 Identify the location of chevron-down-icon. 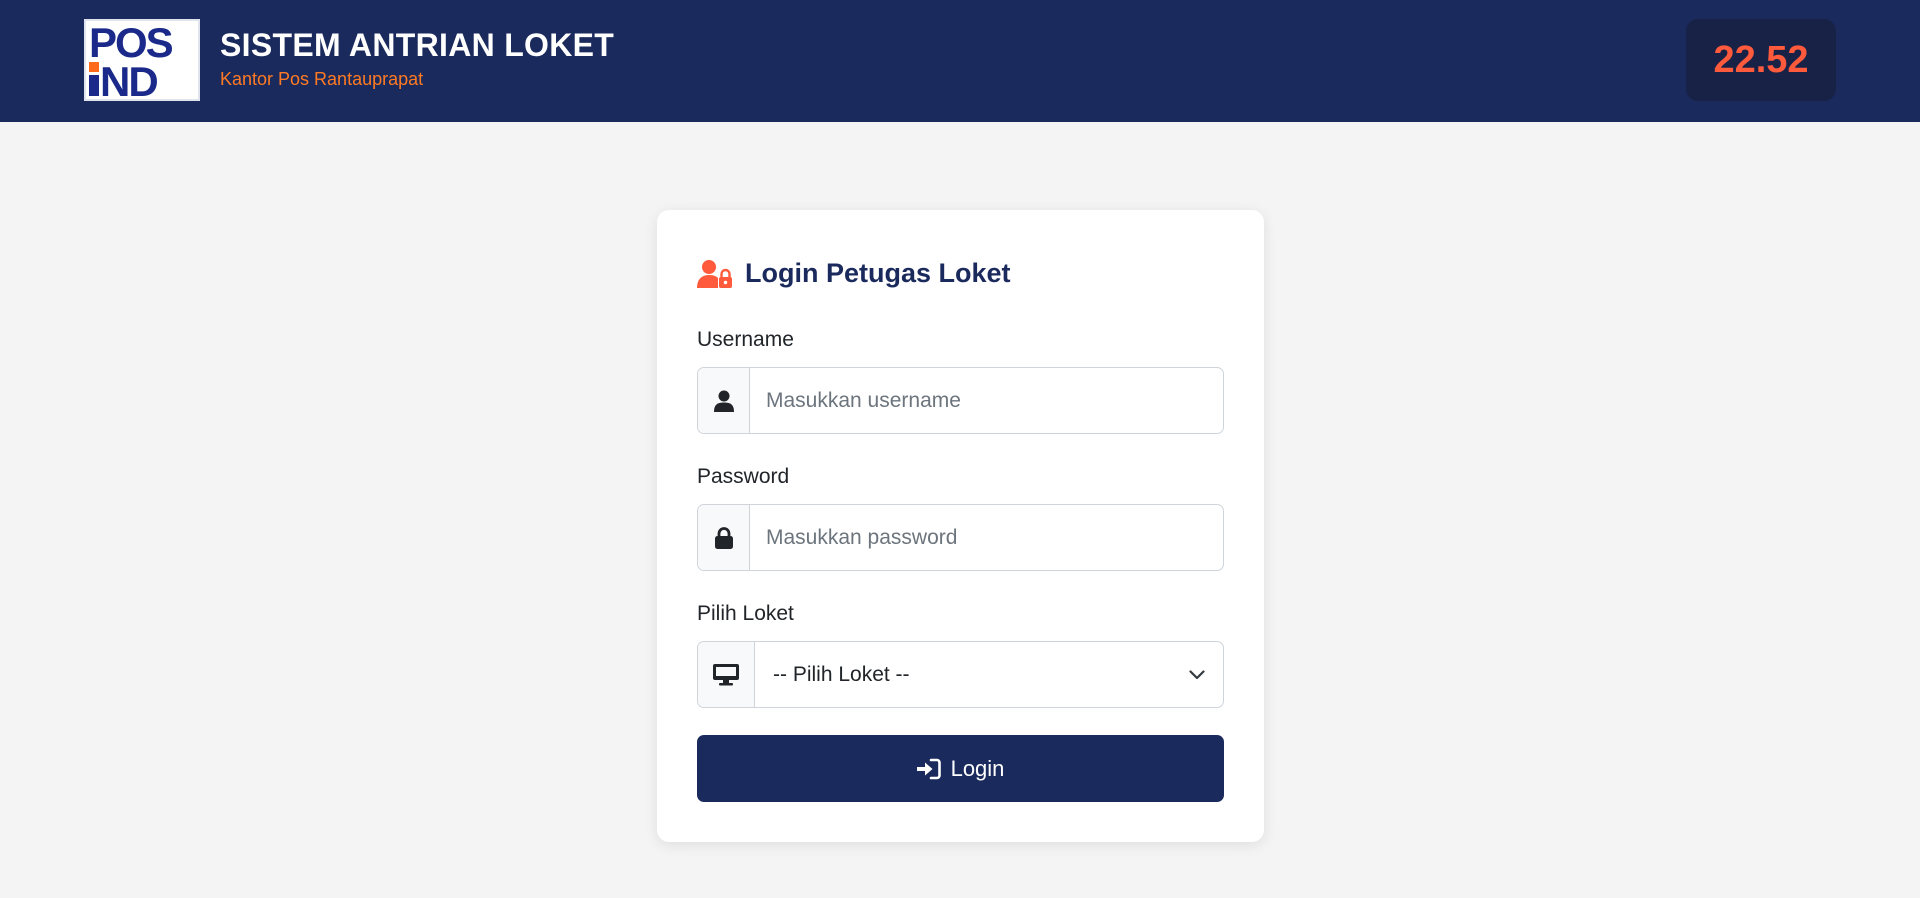
(1197, 674).